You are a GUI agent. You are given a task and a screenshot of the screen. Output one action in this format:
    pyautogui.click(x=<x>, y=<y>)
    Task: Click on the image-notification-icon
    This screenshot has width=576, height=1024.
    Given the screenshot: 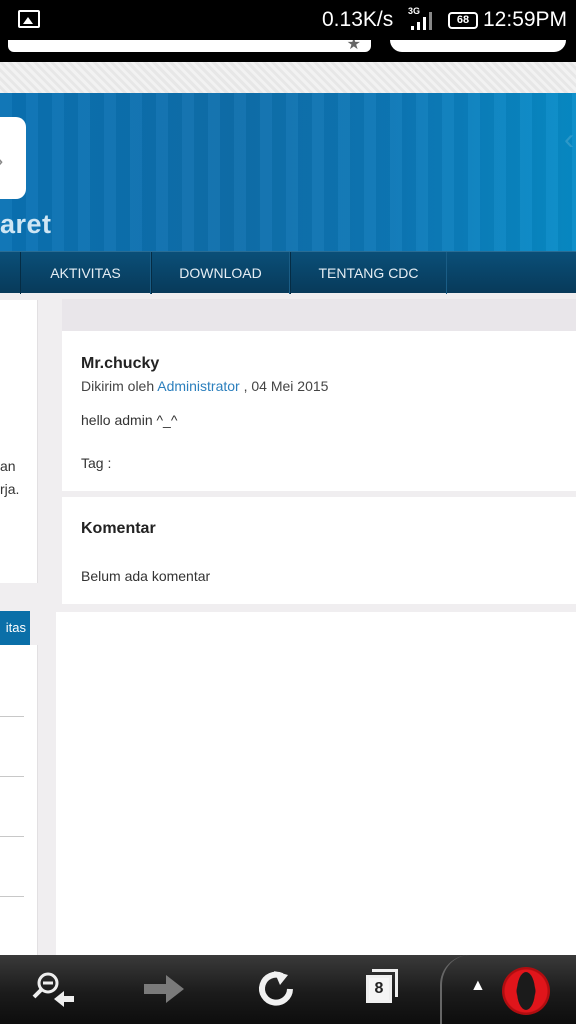 What is the action you would take?
    pyautogui.click(x=29, y=19)
    